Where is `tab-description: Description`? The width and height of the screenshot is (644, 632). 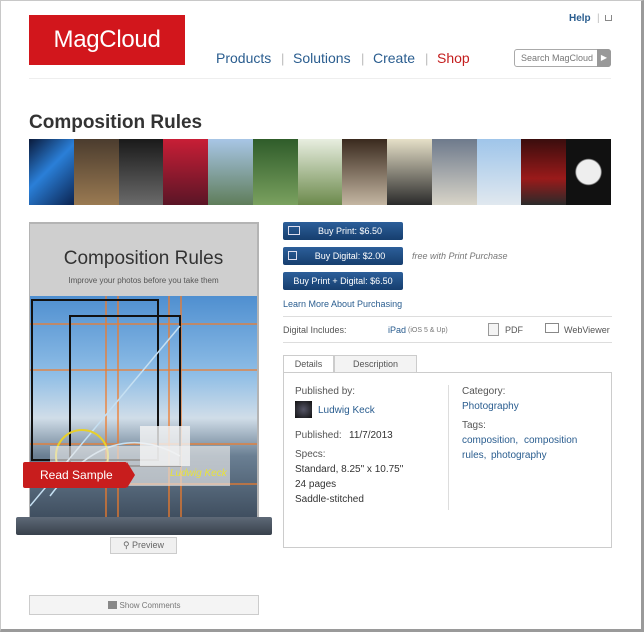 tab-description: Description is located at coordinates (375, 364).